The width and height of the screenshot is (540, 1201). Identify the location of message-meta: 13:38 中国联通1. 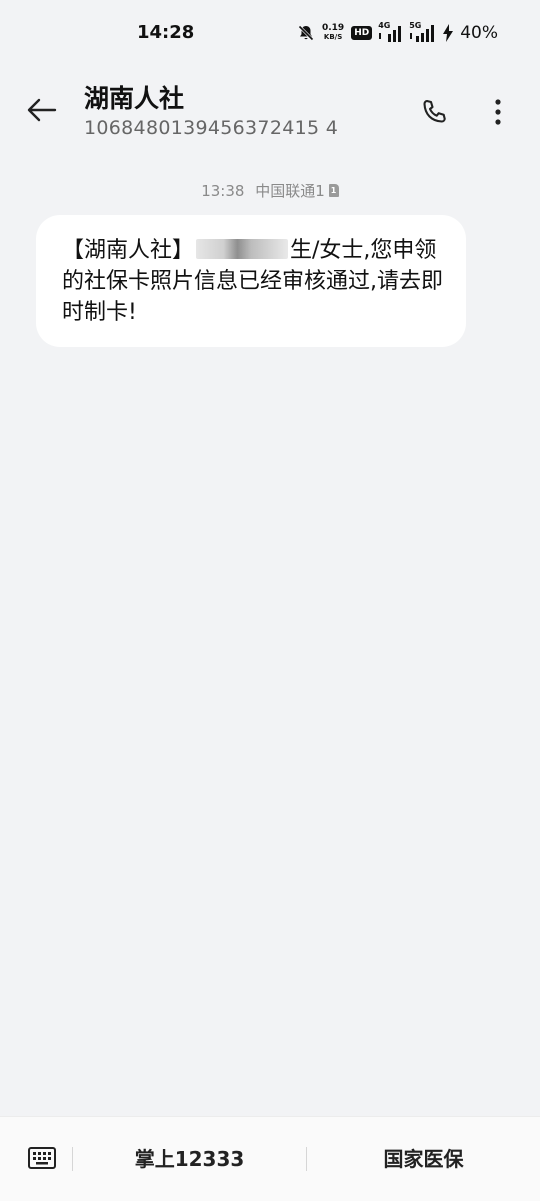
(270, 190).